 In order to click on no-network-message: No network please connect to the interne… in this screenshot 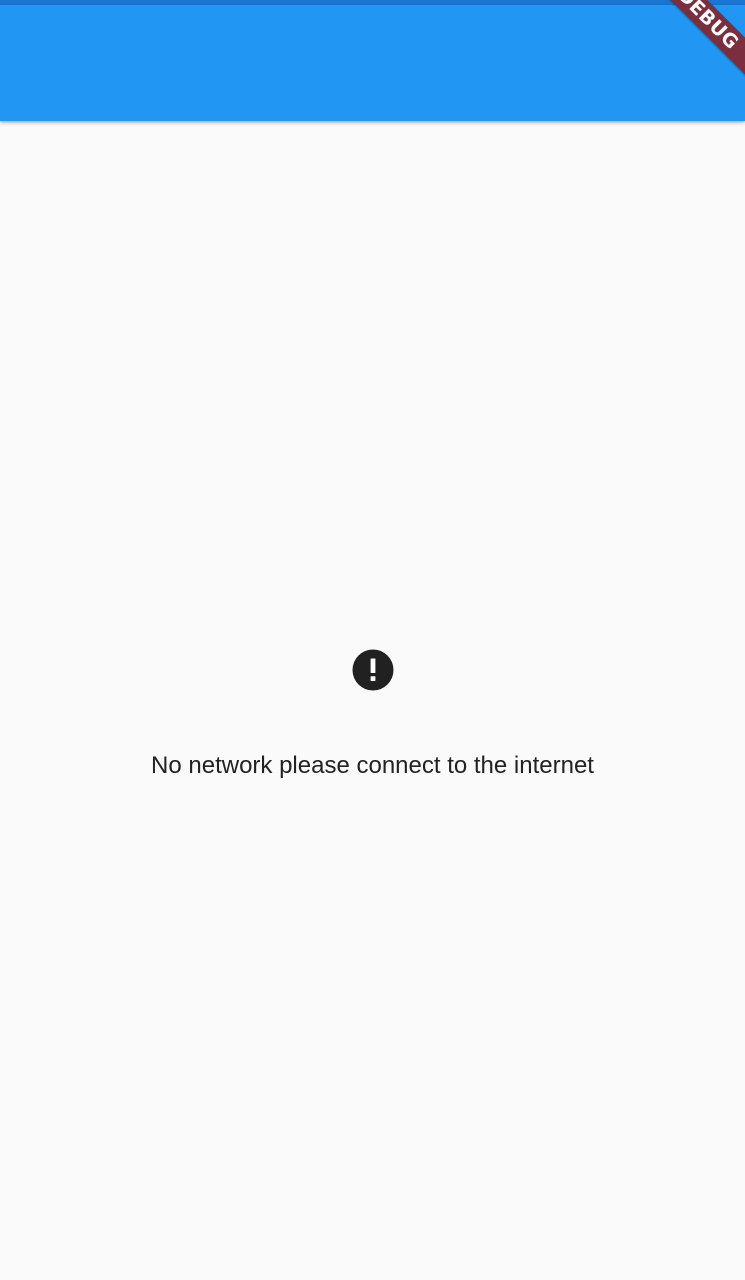, I will do `click(372, 765)`.